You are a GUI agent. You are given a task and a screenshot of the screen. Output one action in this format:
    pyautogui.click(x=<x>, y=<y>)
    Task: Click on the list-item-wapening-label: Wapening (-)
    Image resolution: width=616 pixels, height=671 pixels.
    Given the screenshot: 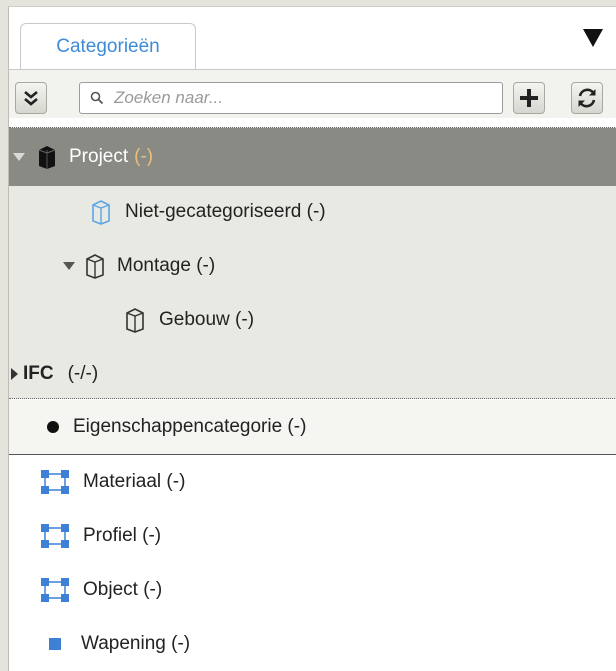 What is the action you would take?
    pyautogui.click(x=136, y=643)
    